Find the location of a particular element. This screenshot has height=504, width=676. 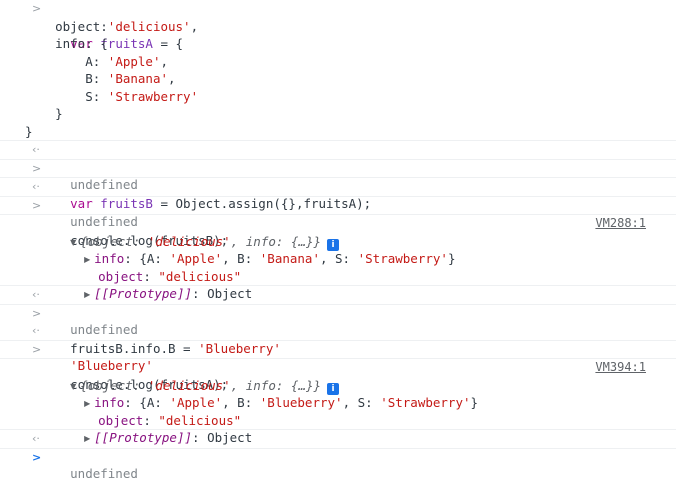

source-link: VM394:1 is located at coordinates (620, 368).